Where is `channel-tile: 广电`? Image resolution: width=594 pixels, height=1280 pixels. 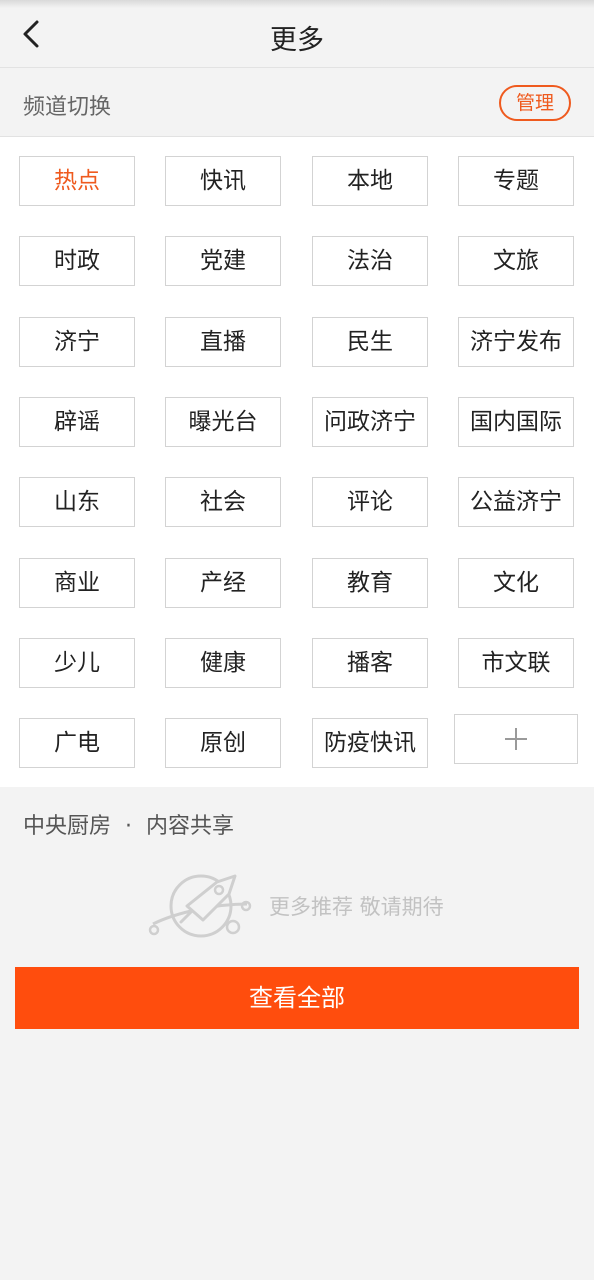
channel-tile: 广电 is located at coordinates (77, 743).